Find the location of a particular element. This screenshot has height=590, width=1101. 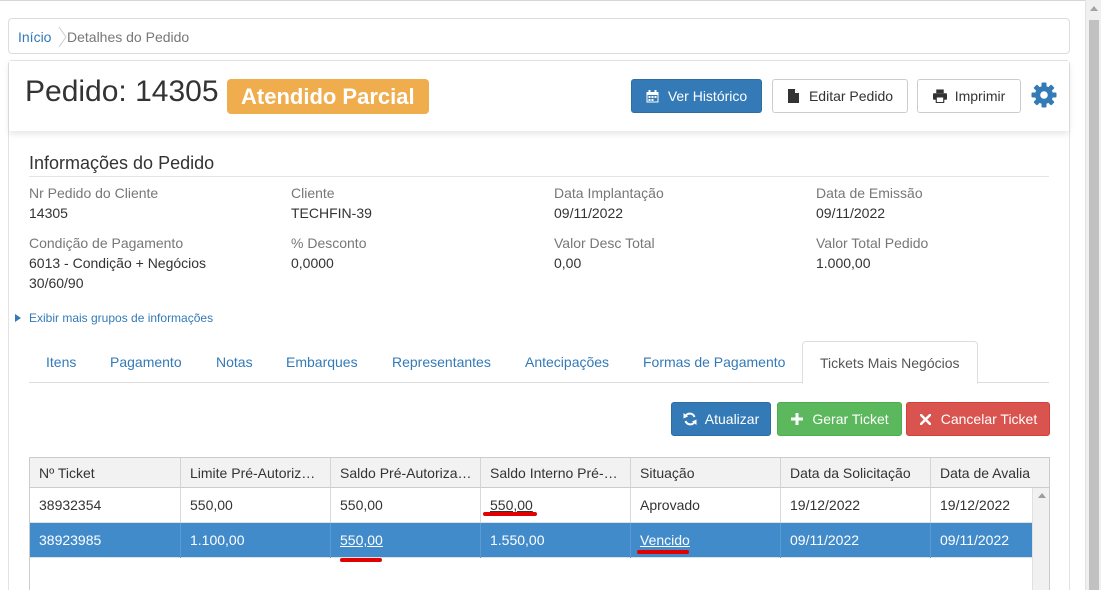

cell-ticket: 38923985 is located at coordinates (105, 540).